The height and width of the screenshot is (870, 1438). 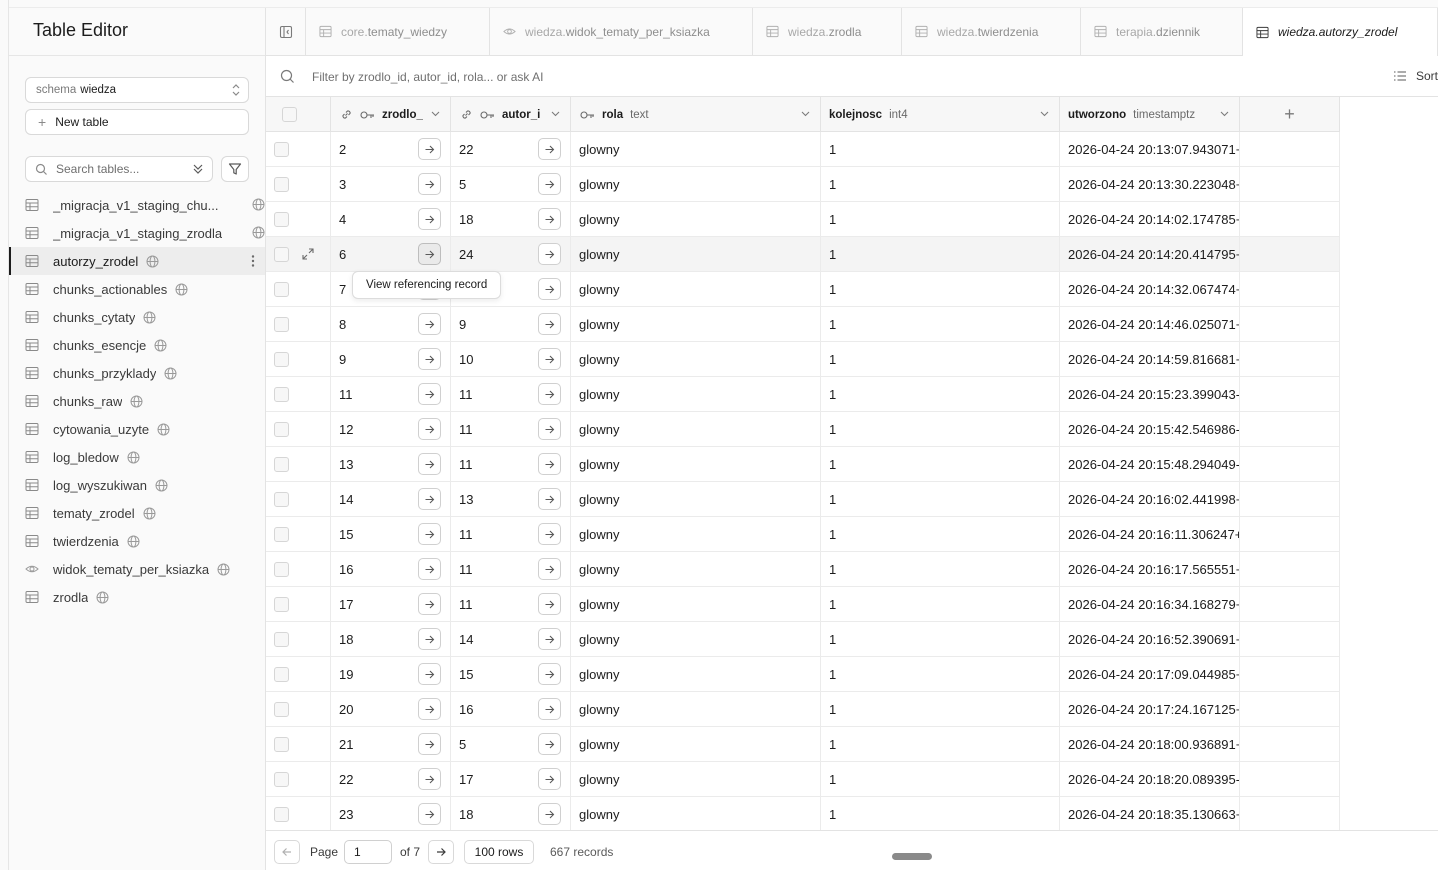 I want to click on table-row: 13 11 glowny 1 2026-04-24 20:15:48.294049-, so click(x=803, y=464).